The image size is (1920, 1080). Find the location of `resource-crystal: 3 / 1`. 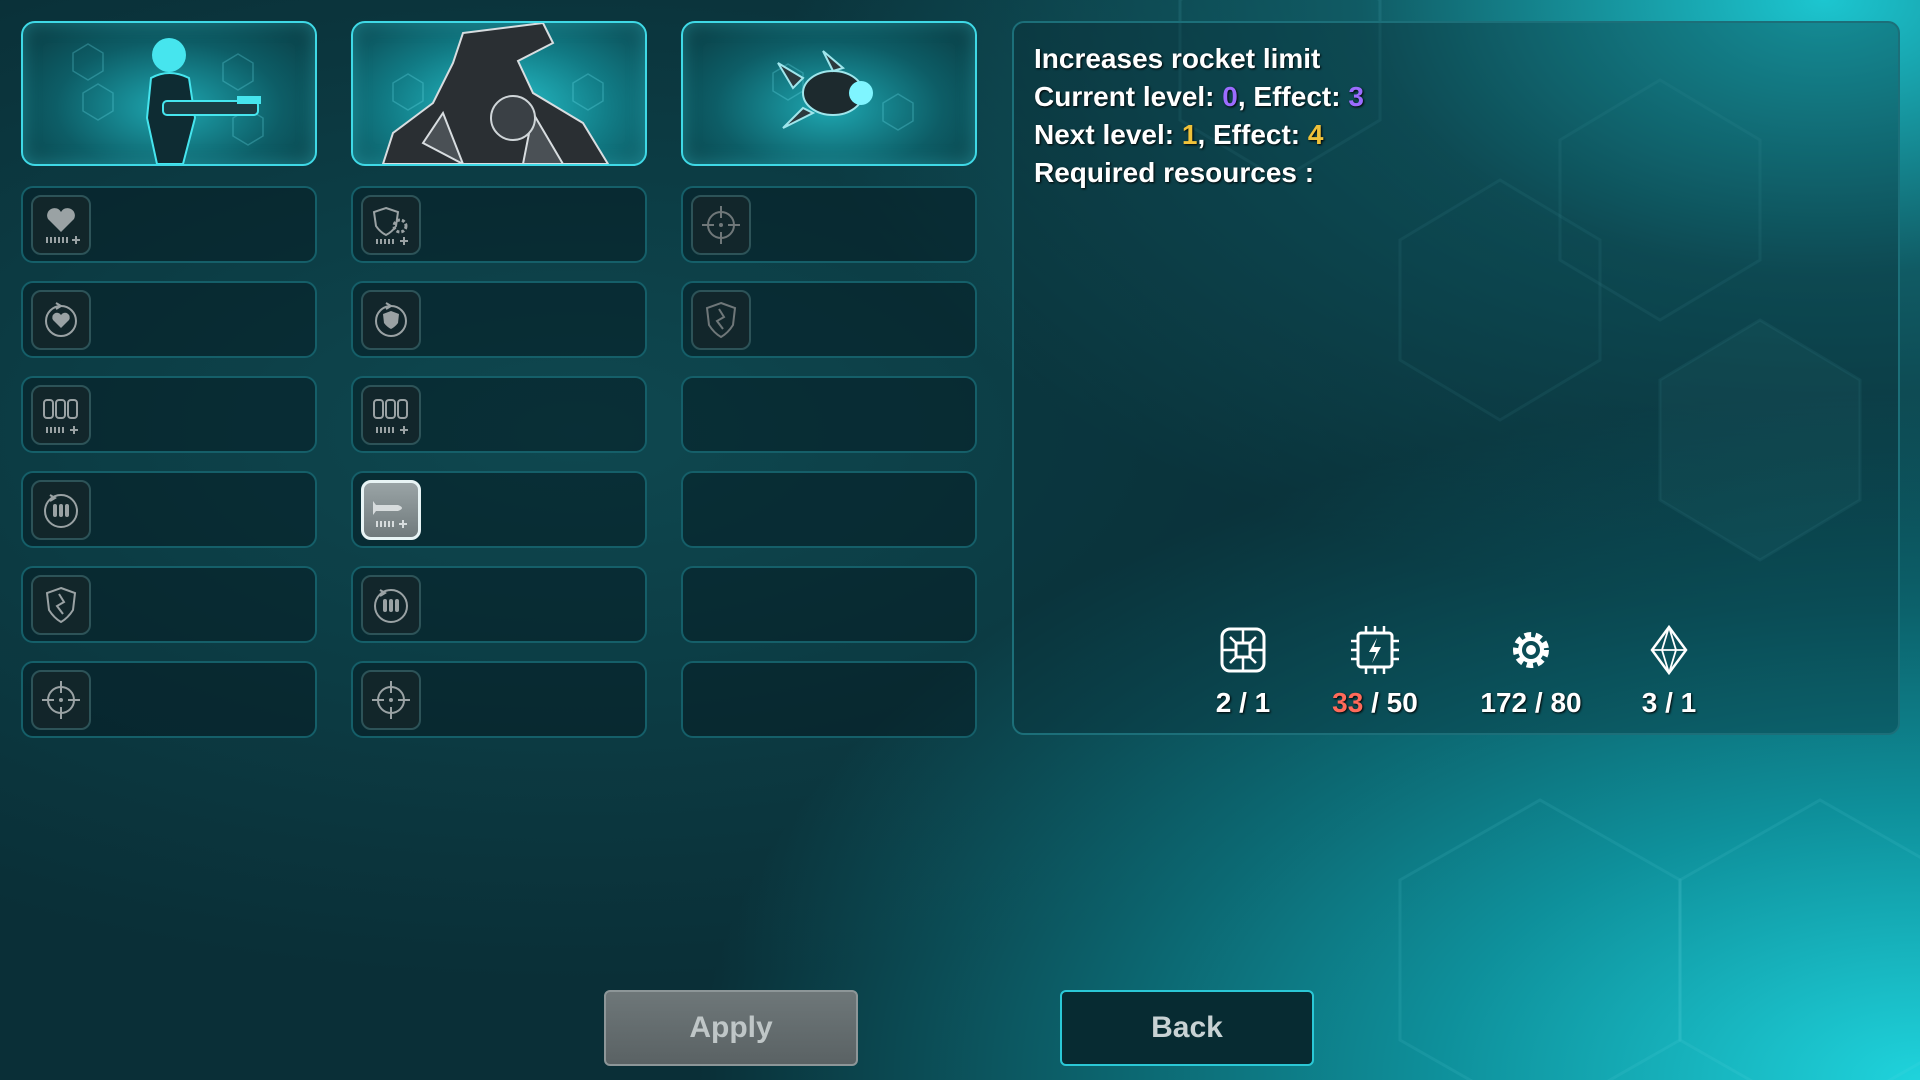

resource-crystal: 3 / 1 is located at coordinates (1669, 671).